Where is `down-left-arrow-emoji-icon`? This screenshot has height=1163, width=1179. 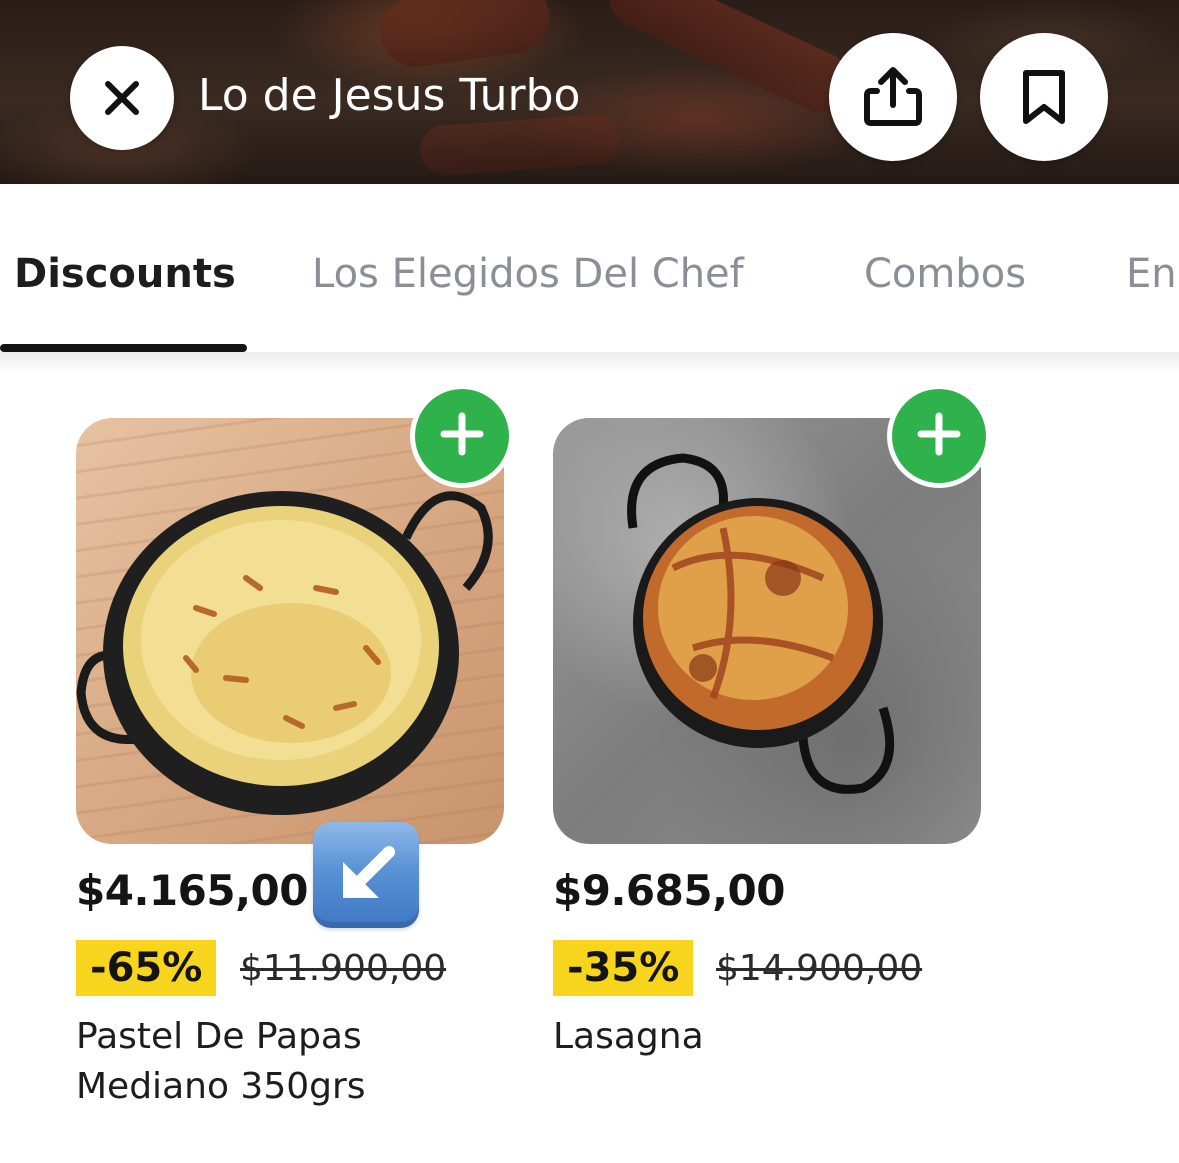
down-left-arrow-emoji-icon is located at coordinates (366, 875).